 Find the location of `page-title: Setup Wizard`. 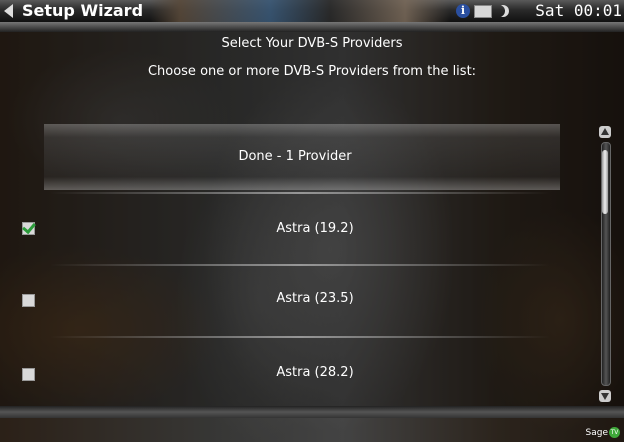

page-title: Setup Wizard is located at coordinates (83, 10).